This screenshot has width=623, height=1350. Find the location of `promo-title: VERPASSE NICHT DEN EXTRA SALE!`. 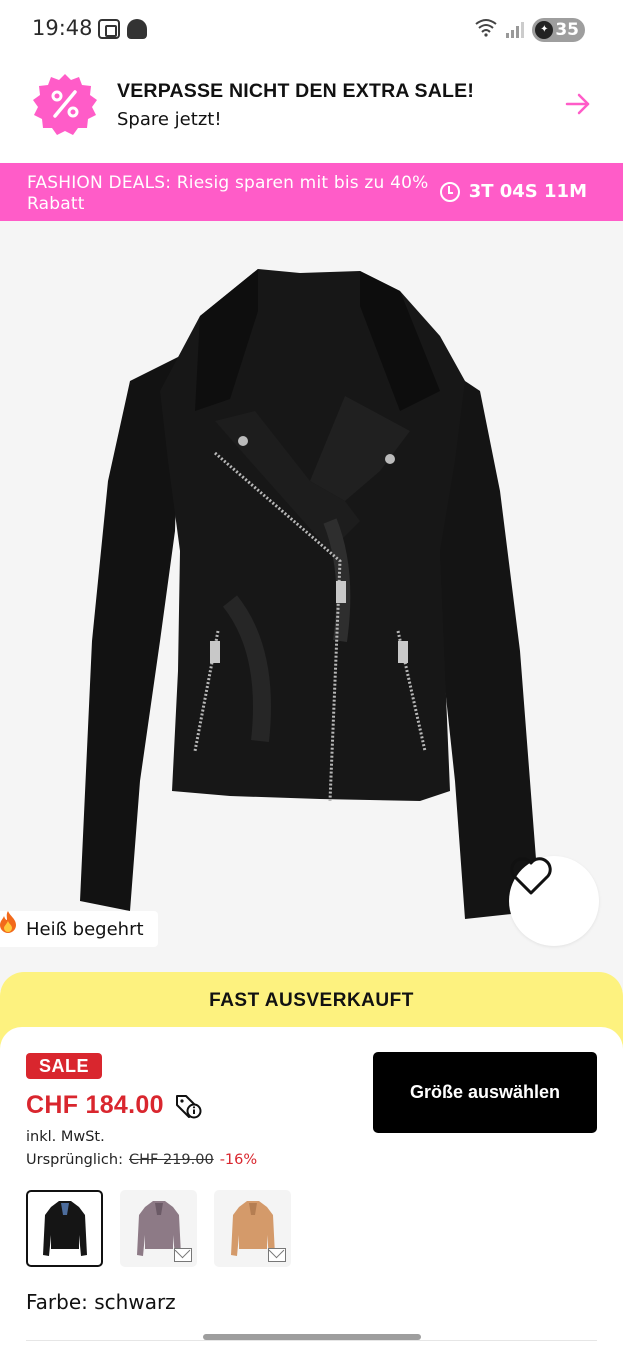

promo-title: VERPASSE NICHT DEN EXTRA SALE! is located at coordinates (296, 91).